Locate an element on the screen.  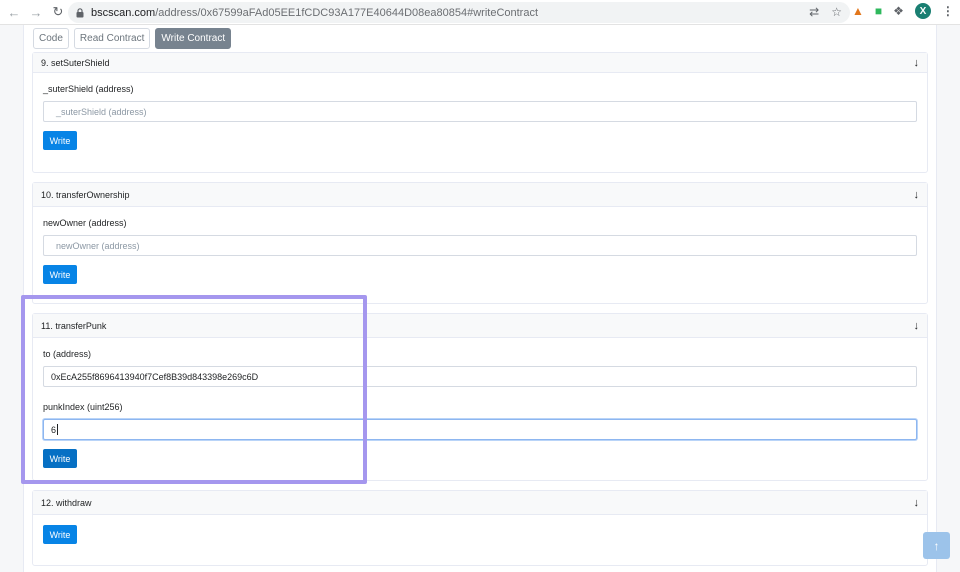
field-label: punkIndex (uint256) is located at coordinates (83, 407).